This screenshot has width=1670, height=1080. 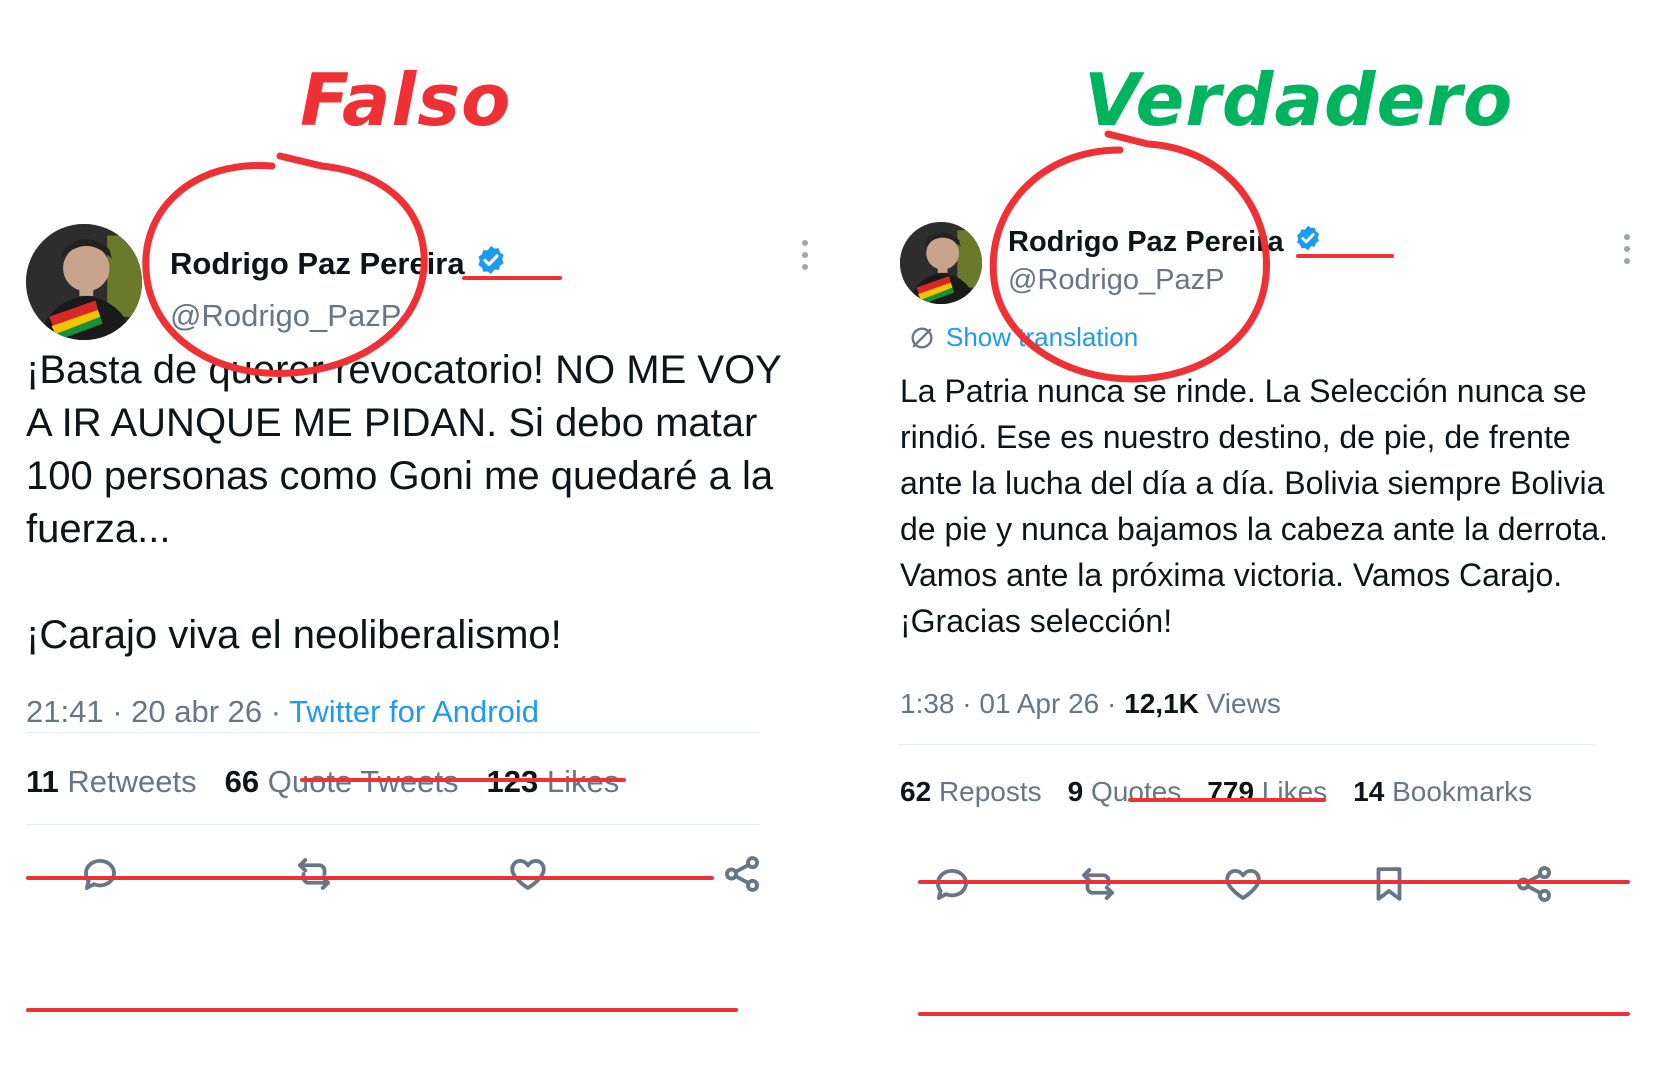 What do you see at coordinates (1136, 791) in the screenshot?
I see `stat-label: Quotes` at bounding box center [1136, 791].